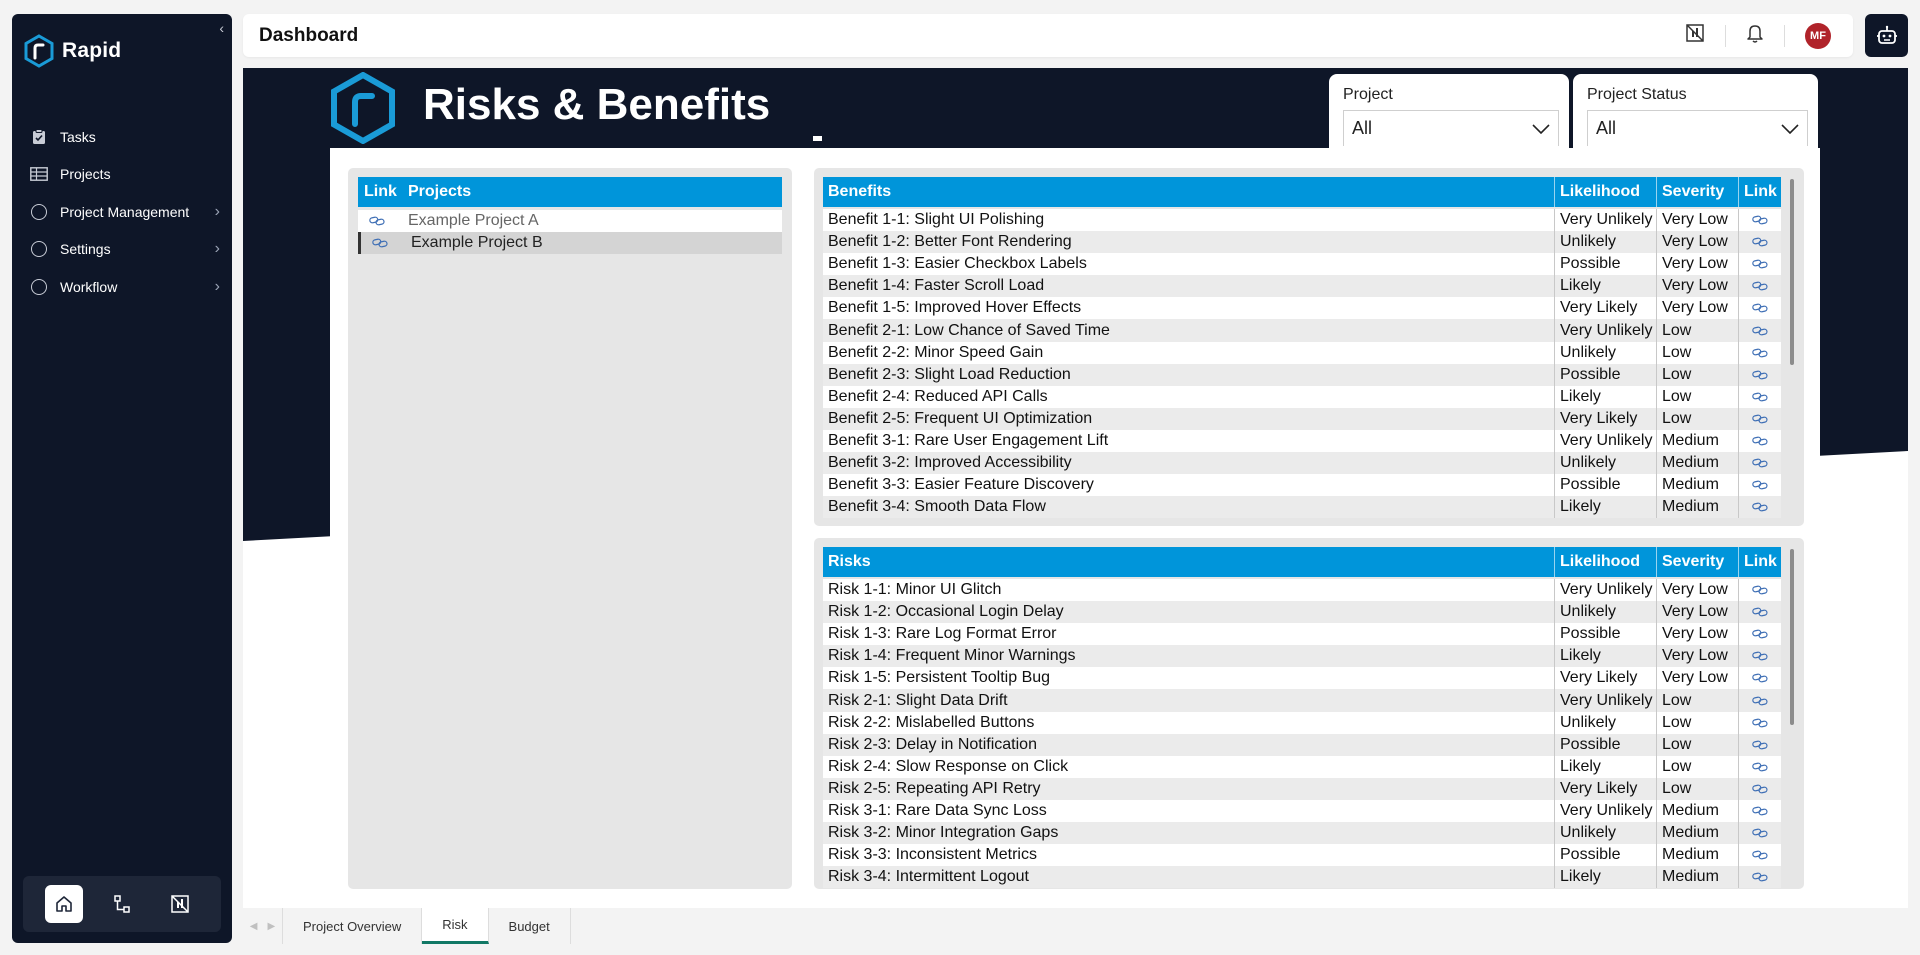 The height and width of the screenshot is (955, 1920). What do you see at coordinates (1606, 352) in the screenshot?
I see `cell-likelihood: Unlikely` at bounding box center [1606, 352].